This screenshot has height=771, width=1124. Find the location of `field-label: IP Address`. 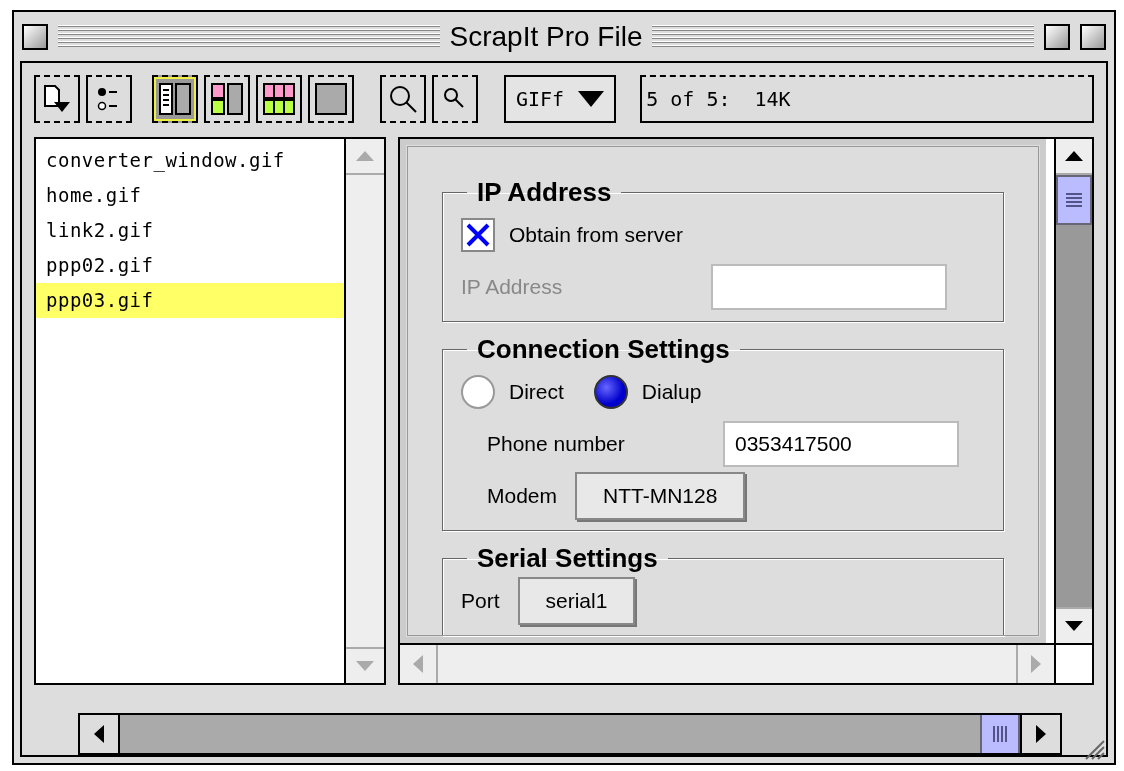

field-label: IP Address is located at coordinates (512, 287).